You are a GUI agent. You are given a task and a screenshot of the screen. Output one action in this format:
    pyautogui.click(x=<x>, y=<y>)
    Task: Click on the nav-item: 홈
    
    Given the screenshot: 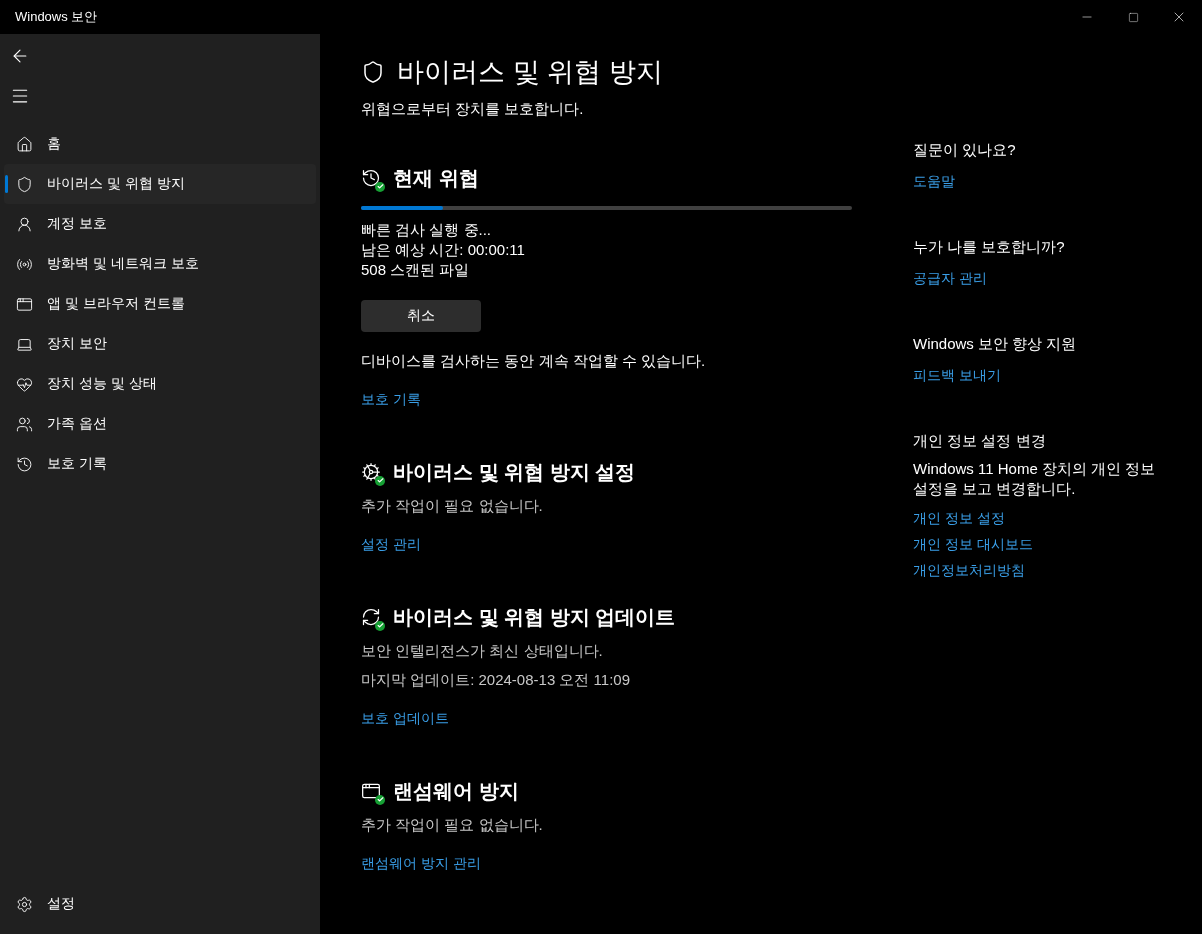 What is the action you would take?
    pyautogui.click(x=160, y=144)
    